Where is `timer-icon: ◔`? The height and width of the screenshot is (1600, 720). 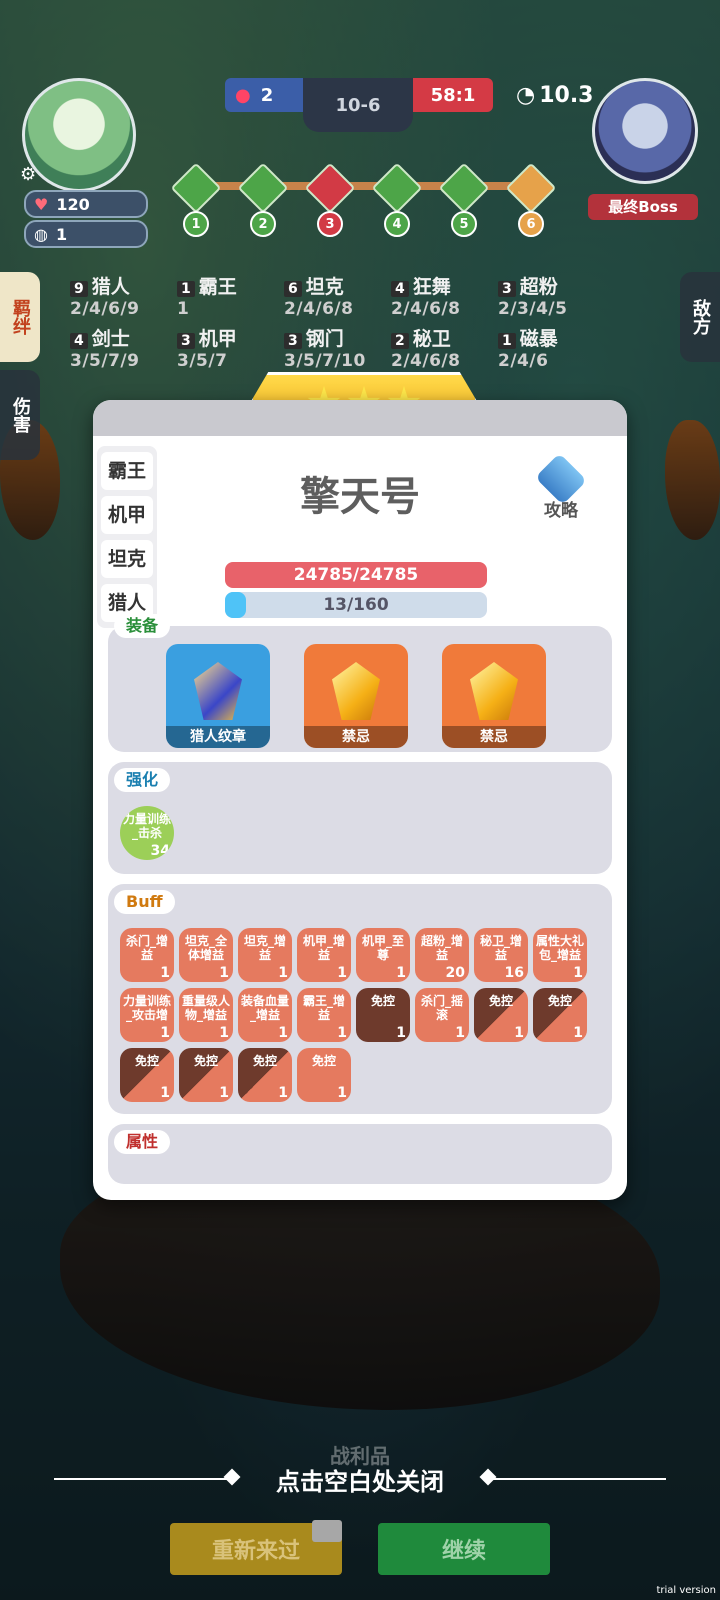 timer-icon: ◔ is located at coordinates (526, 95).